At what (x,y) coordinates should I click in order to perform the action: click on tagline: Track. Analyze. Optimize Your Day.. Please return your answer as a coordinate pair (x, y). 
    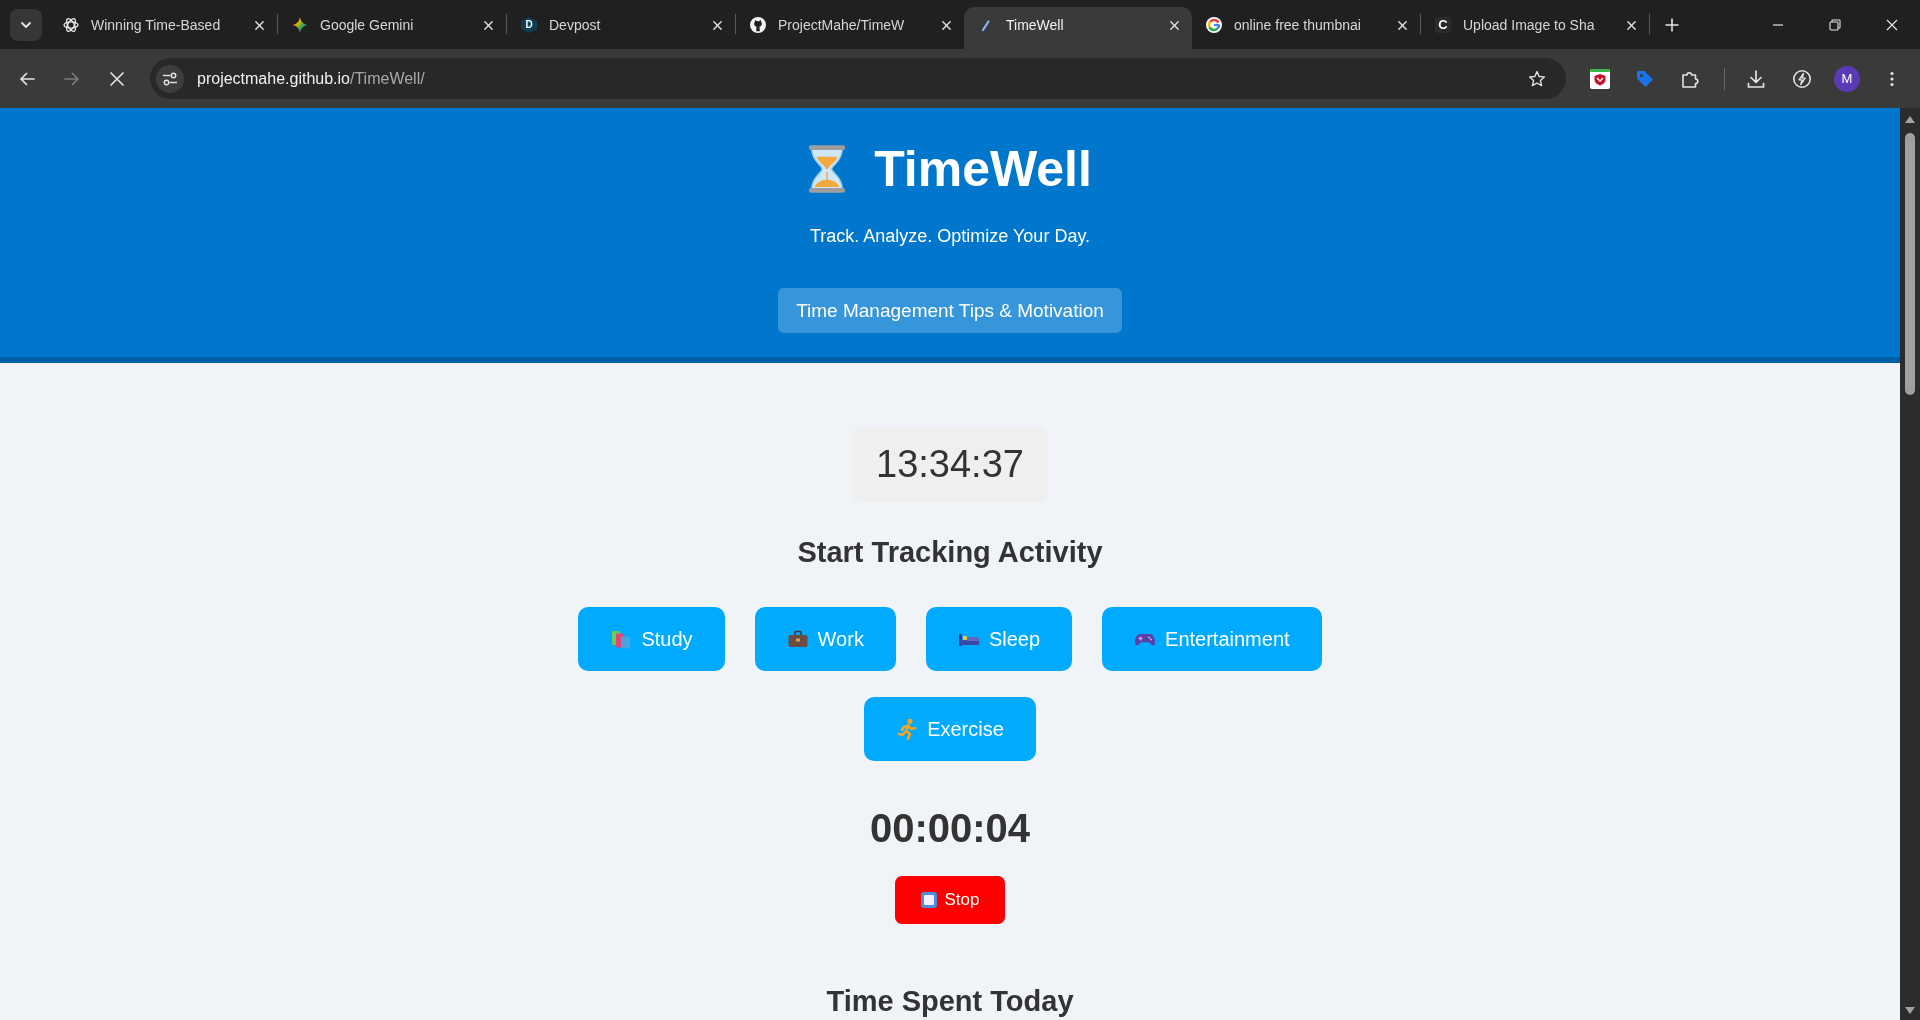
    Looking at the image, I should click on (950, 236).